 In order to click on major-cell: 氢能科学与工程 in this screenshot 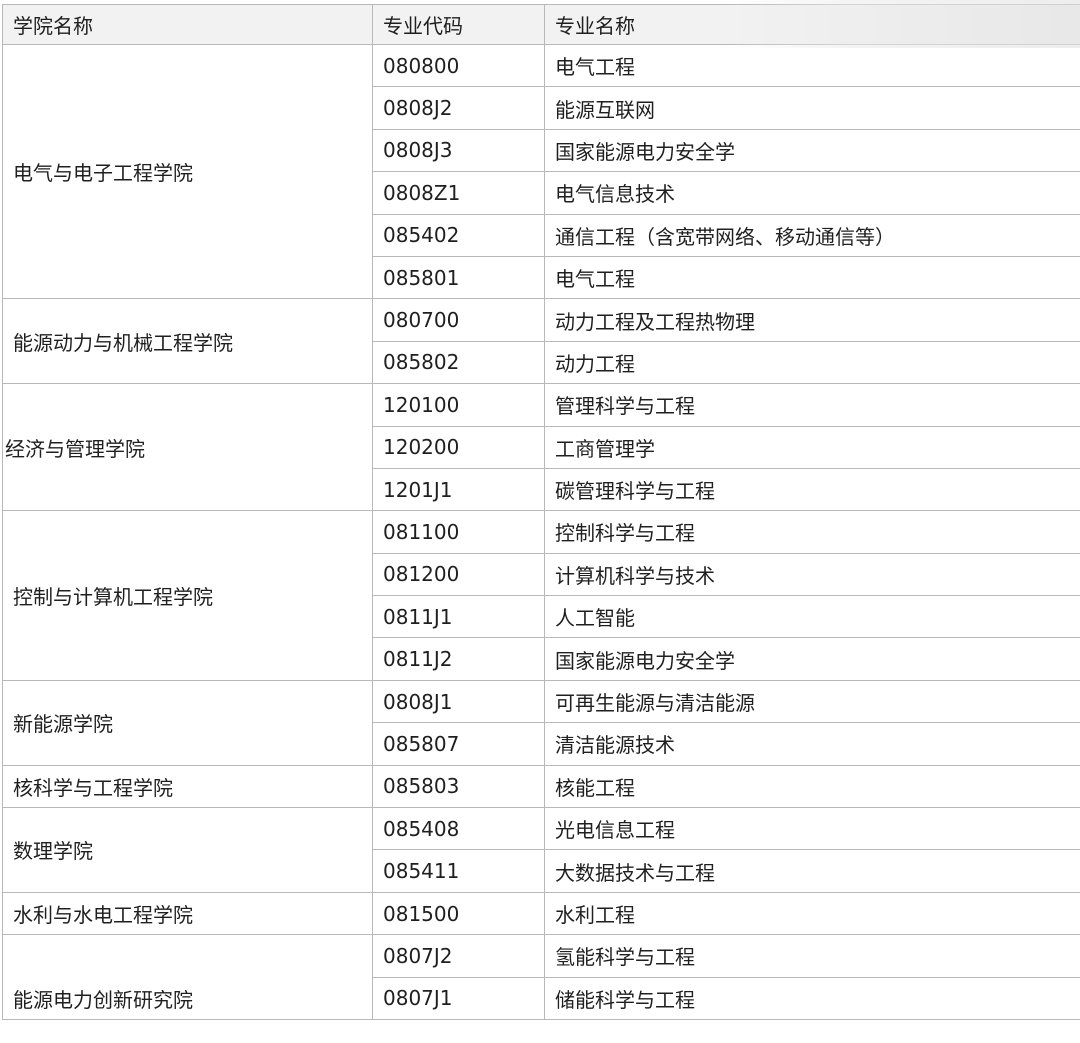, I will do `click(812, 956)`.